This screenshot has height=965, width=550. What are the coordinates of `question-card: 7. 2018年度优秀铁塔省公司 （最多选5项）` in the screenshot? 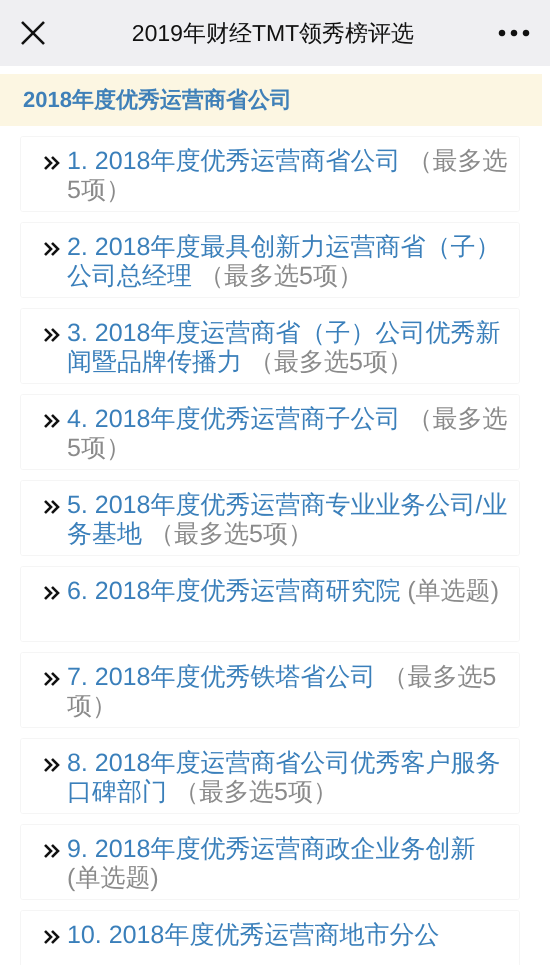 It's located at (270, 690).